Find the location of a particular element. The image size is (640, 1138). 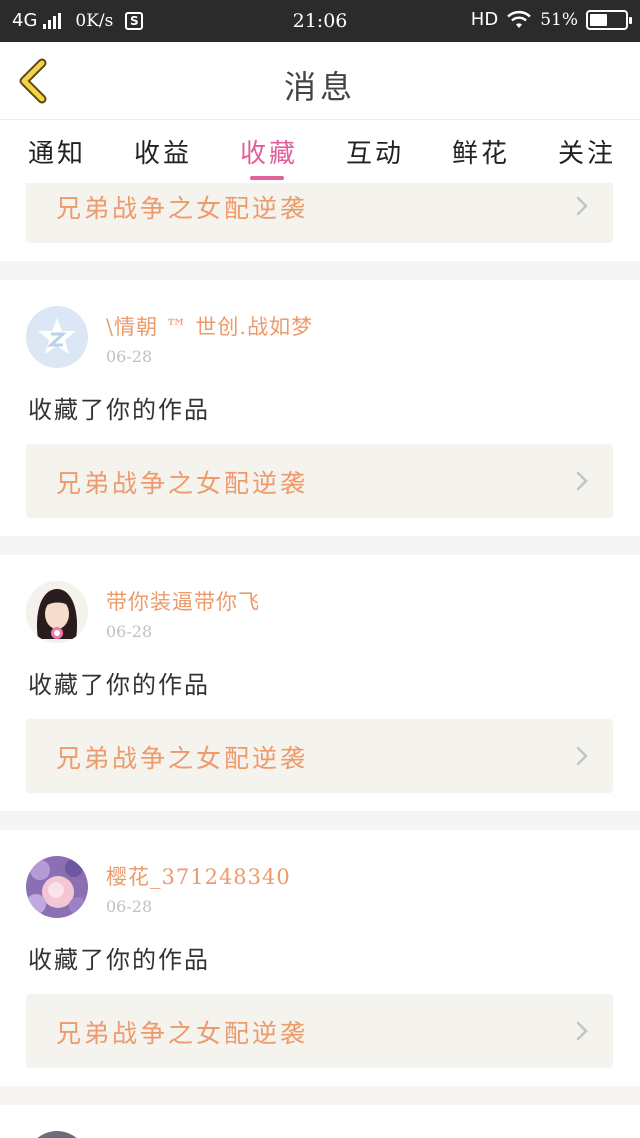

username: 樱花_371248340 is located at coordinates (198, 876).